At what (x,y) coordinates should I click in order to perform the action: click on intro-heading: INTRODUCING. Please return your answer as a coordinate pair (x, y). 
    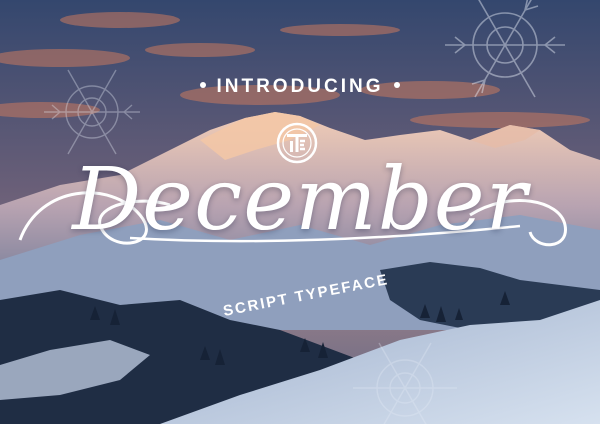
    Looking at the image, I should click on (300, 87).